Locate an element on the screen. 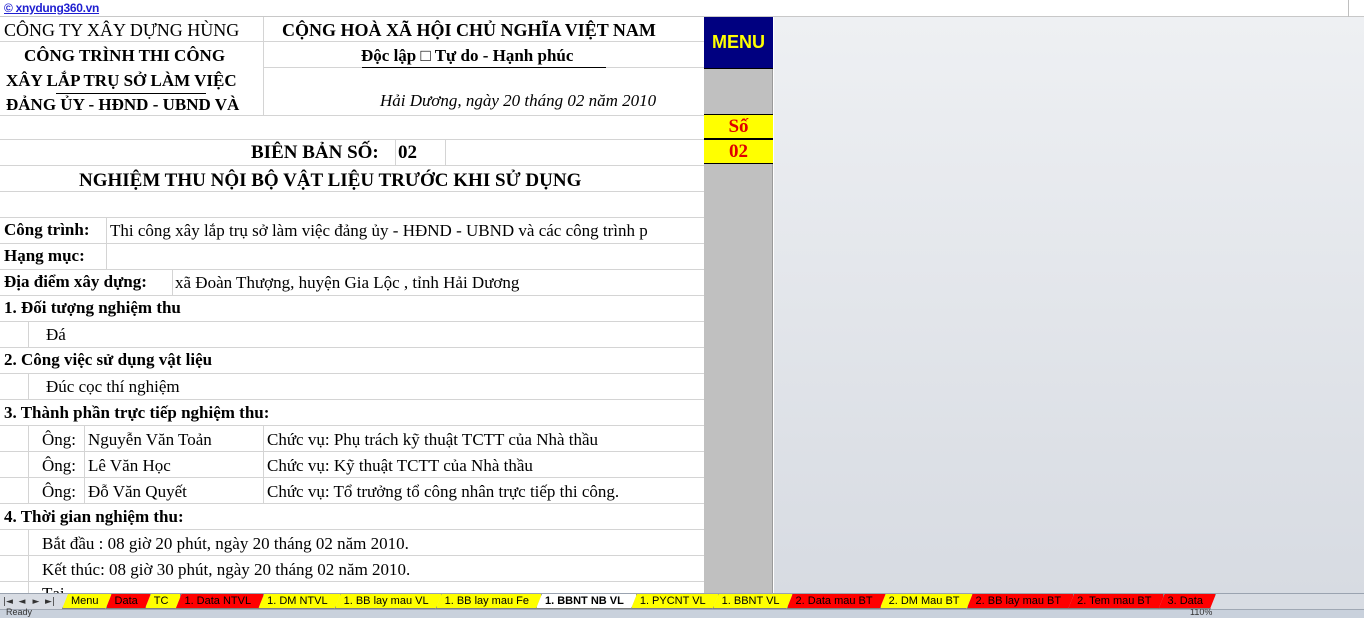  sheet-tab: Data is located at coordinates (128, 601).